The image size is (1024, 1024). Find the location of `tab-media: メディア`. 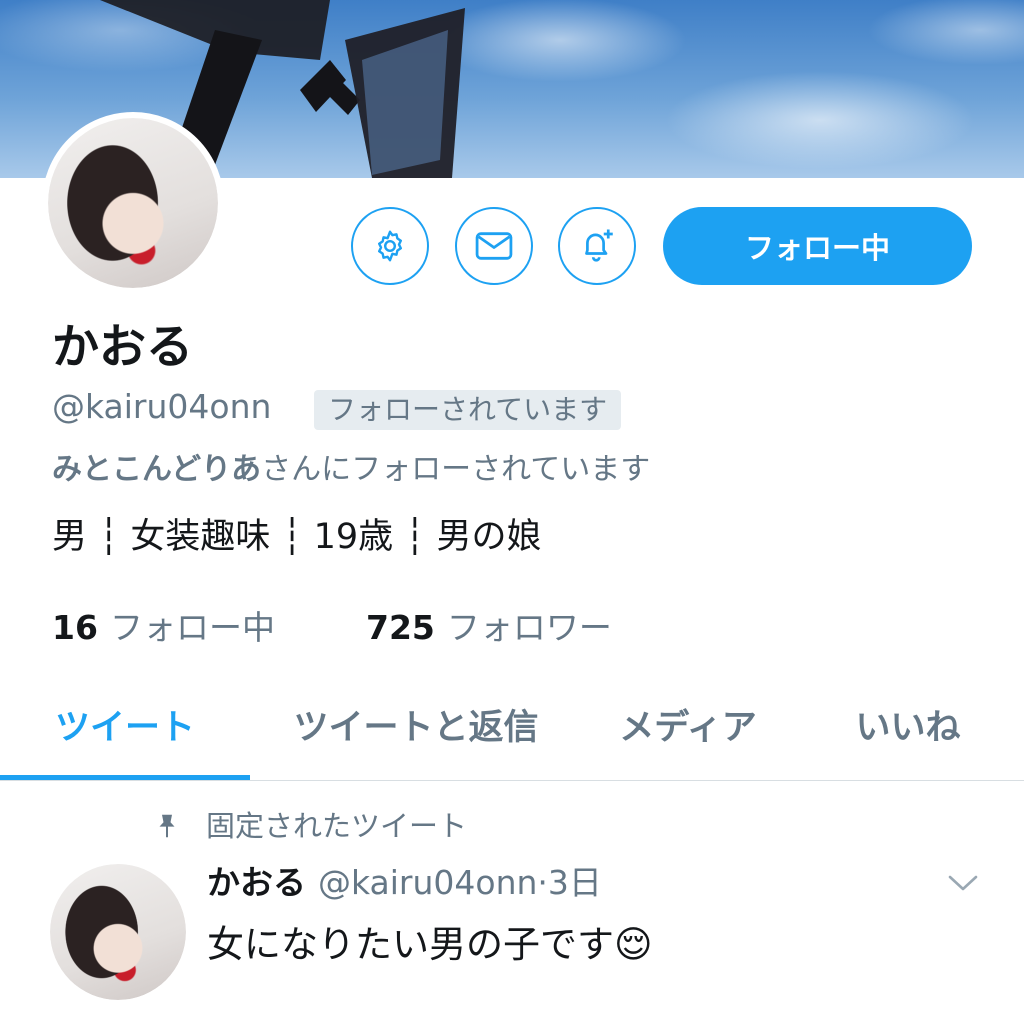

tab-media: メディア is located at coordinates (688, 740).